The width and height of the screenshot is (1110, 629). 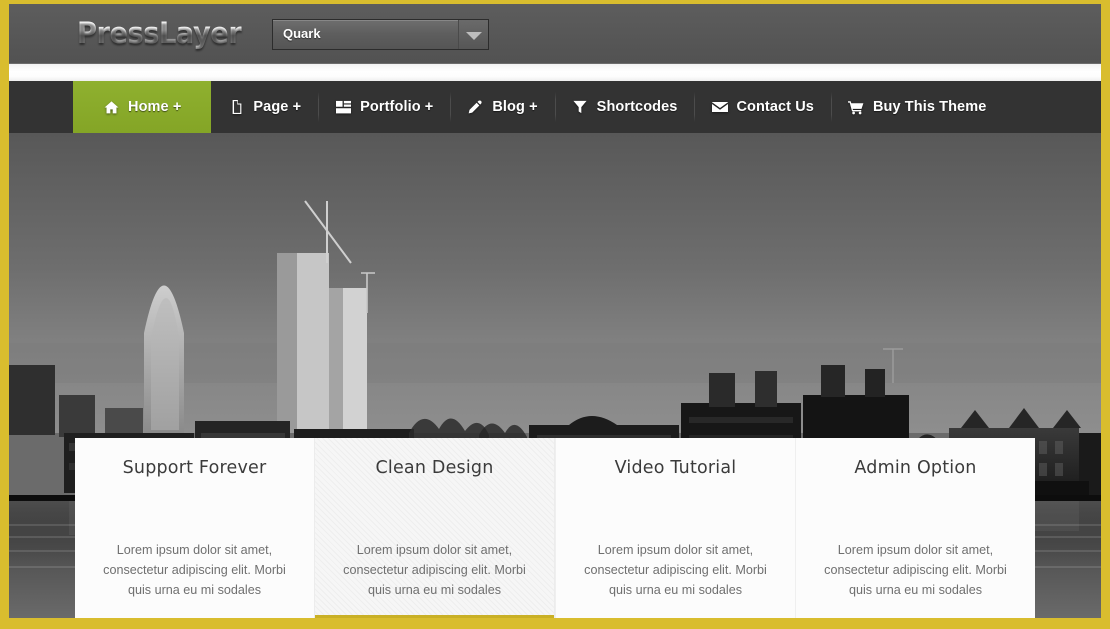 I want to click on nav-item-contact: Contact Us, so click(x=762, y=107).